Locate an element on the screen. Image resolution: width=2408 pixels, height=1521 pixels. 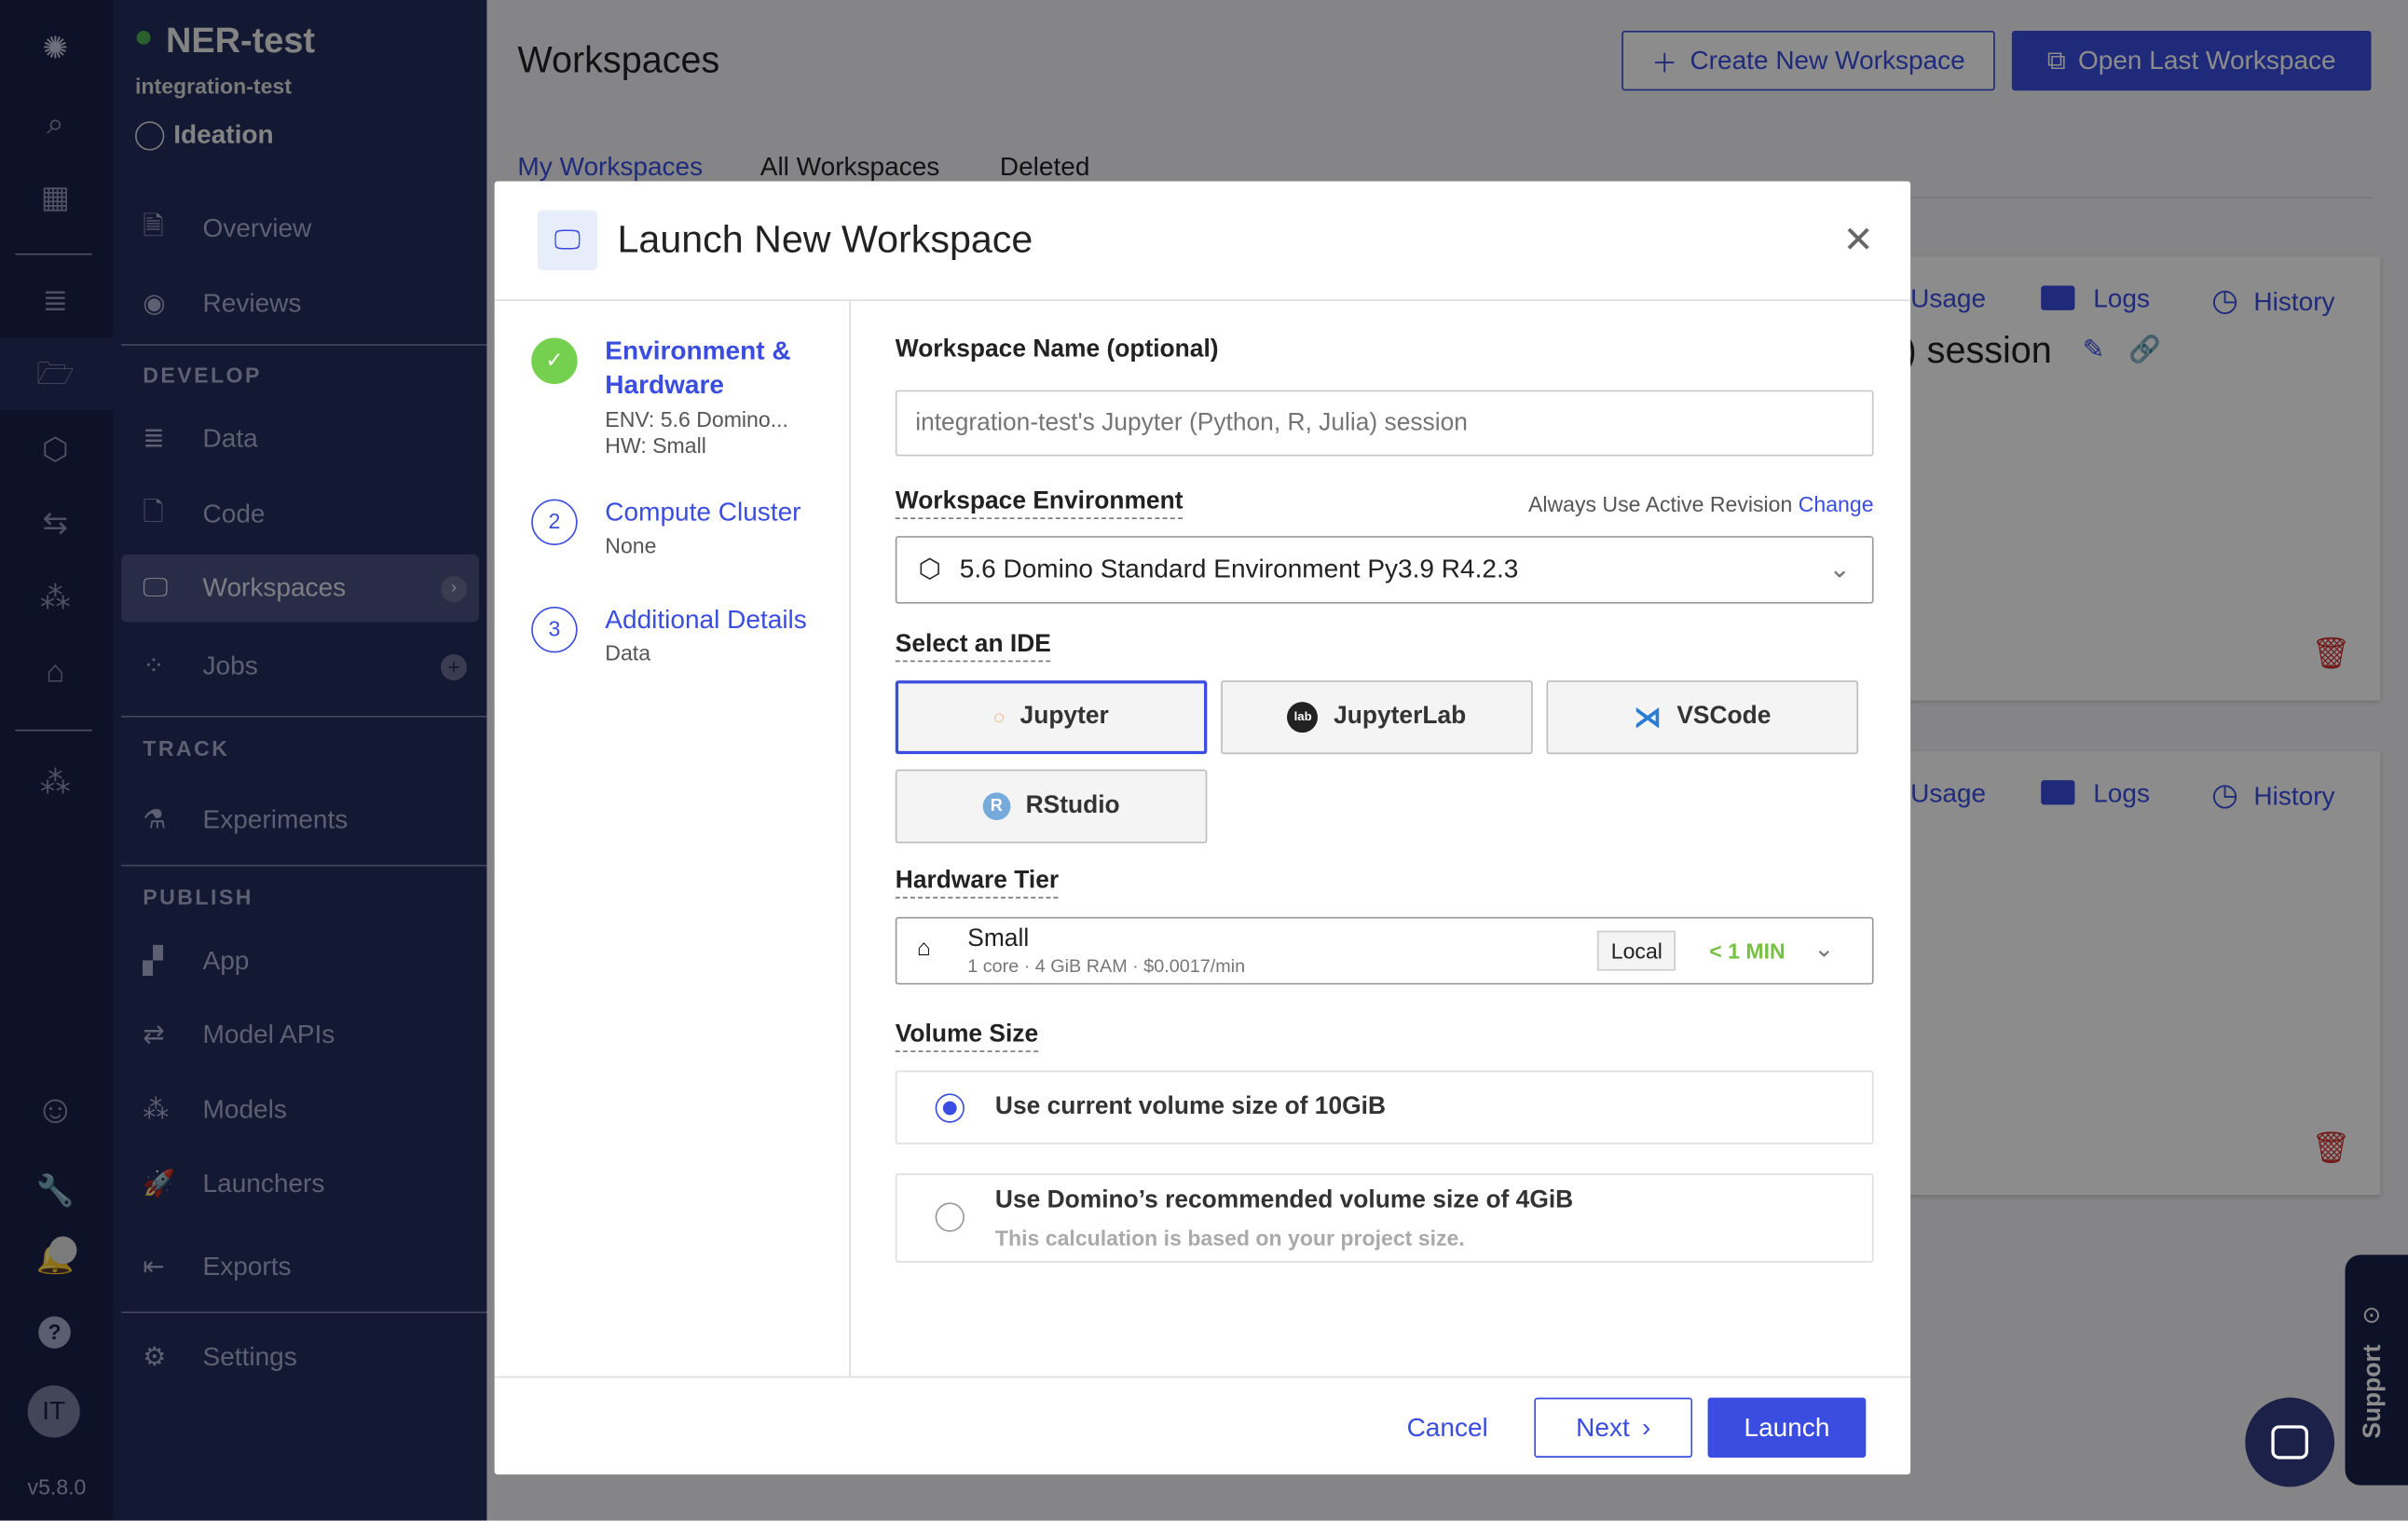
step-title: Additional Details is located at coordinates (706, 620).